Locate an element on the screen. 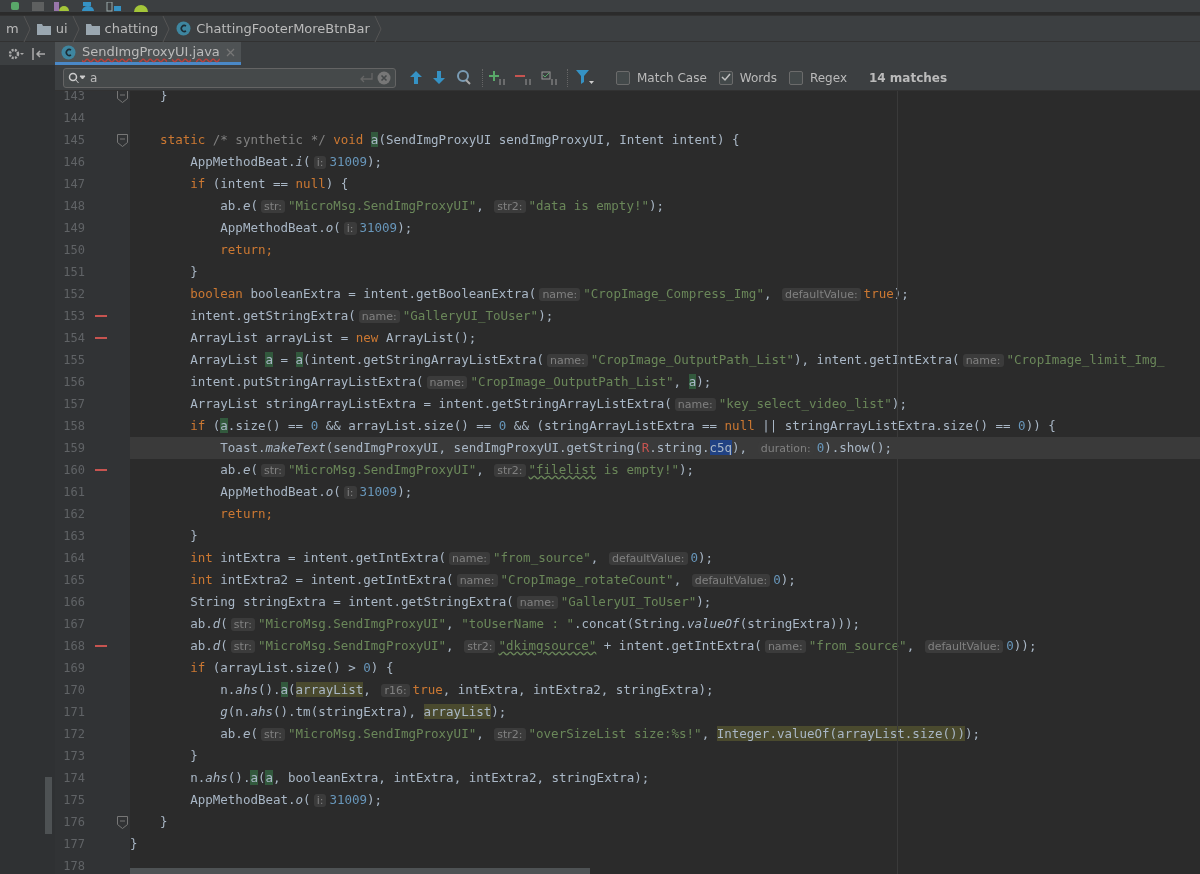  settings-icon is located at coordinates (16, 53).